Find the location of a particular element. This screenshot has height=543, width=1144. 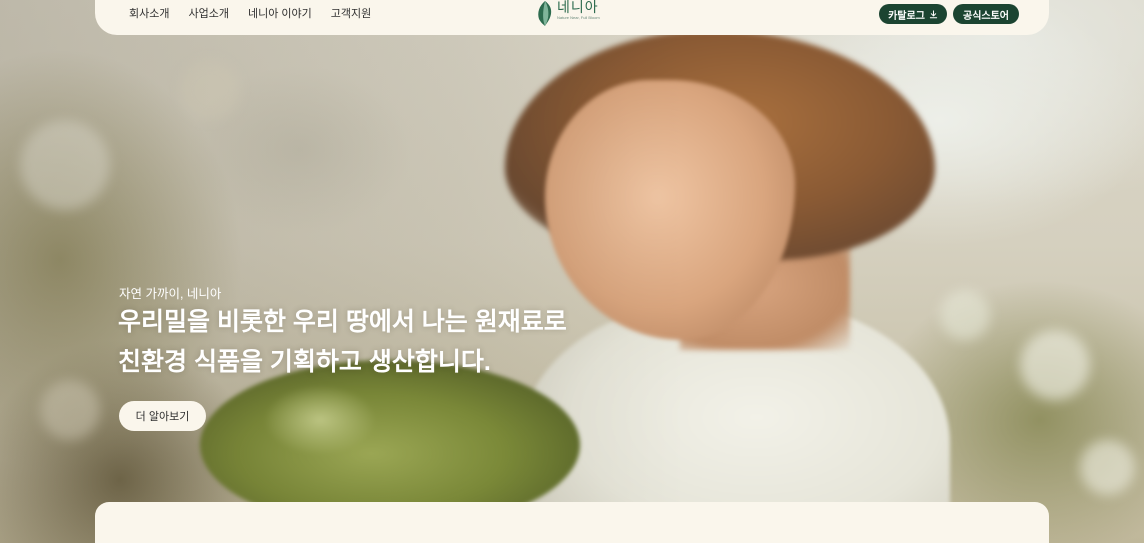

catalog-button: 카탈로그 is located at coordinates (913, 14).